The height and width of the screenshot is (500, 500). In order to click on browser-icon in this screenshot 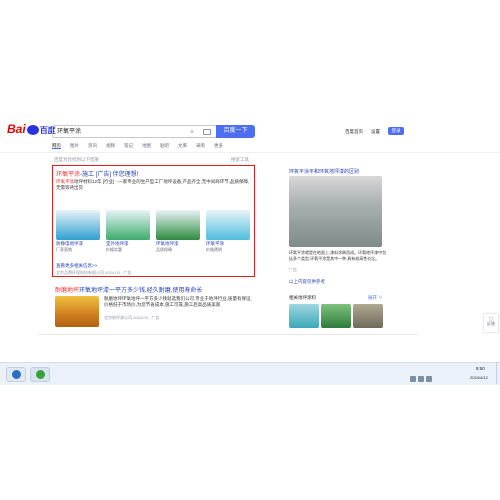, I will do `click(40, 374)`.